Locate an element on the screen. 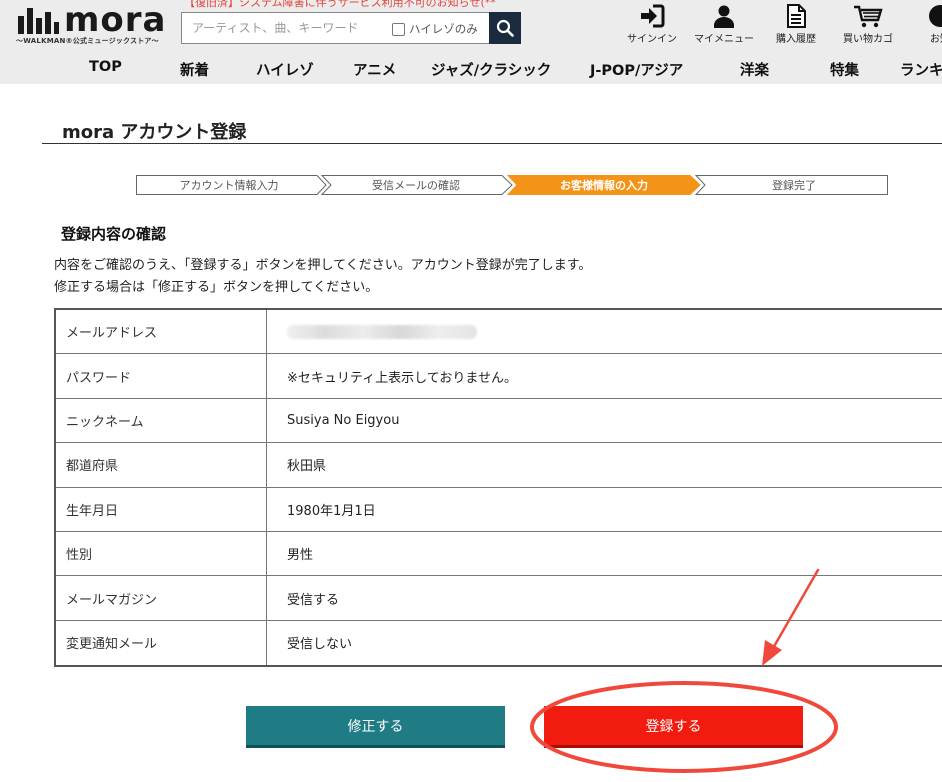 The width and height of the screenshot is (942, 782). history-button: 購入履歴 is located at coordinates (796, 24).